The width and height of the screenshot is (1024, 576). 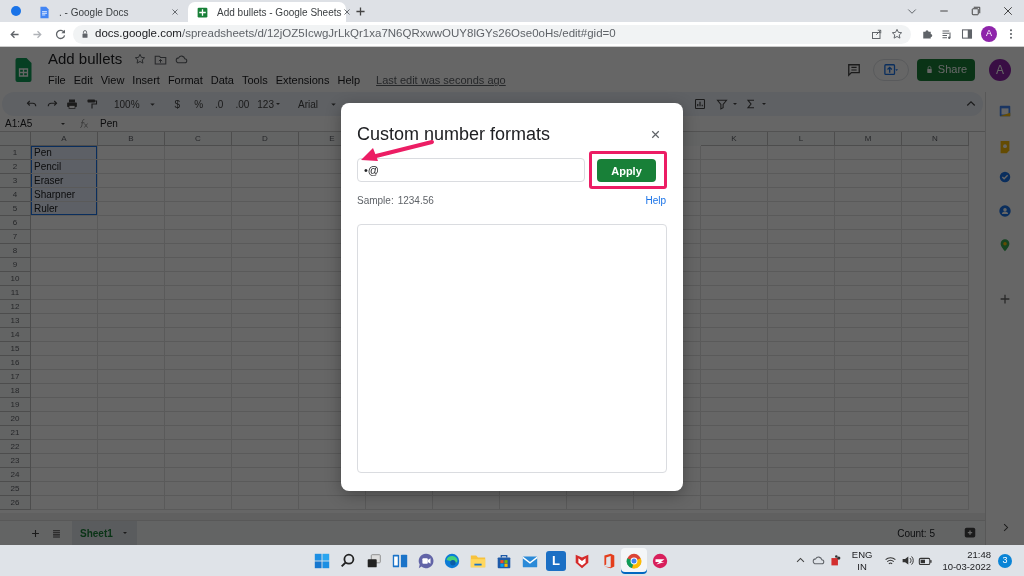 I want to click on tab-title: . - Google Docs, so click(x=94, y=12).